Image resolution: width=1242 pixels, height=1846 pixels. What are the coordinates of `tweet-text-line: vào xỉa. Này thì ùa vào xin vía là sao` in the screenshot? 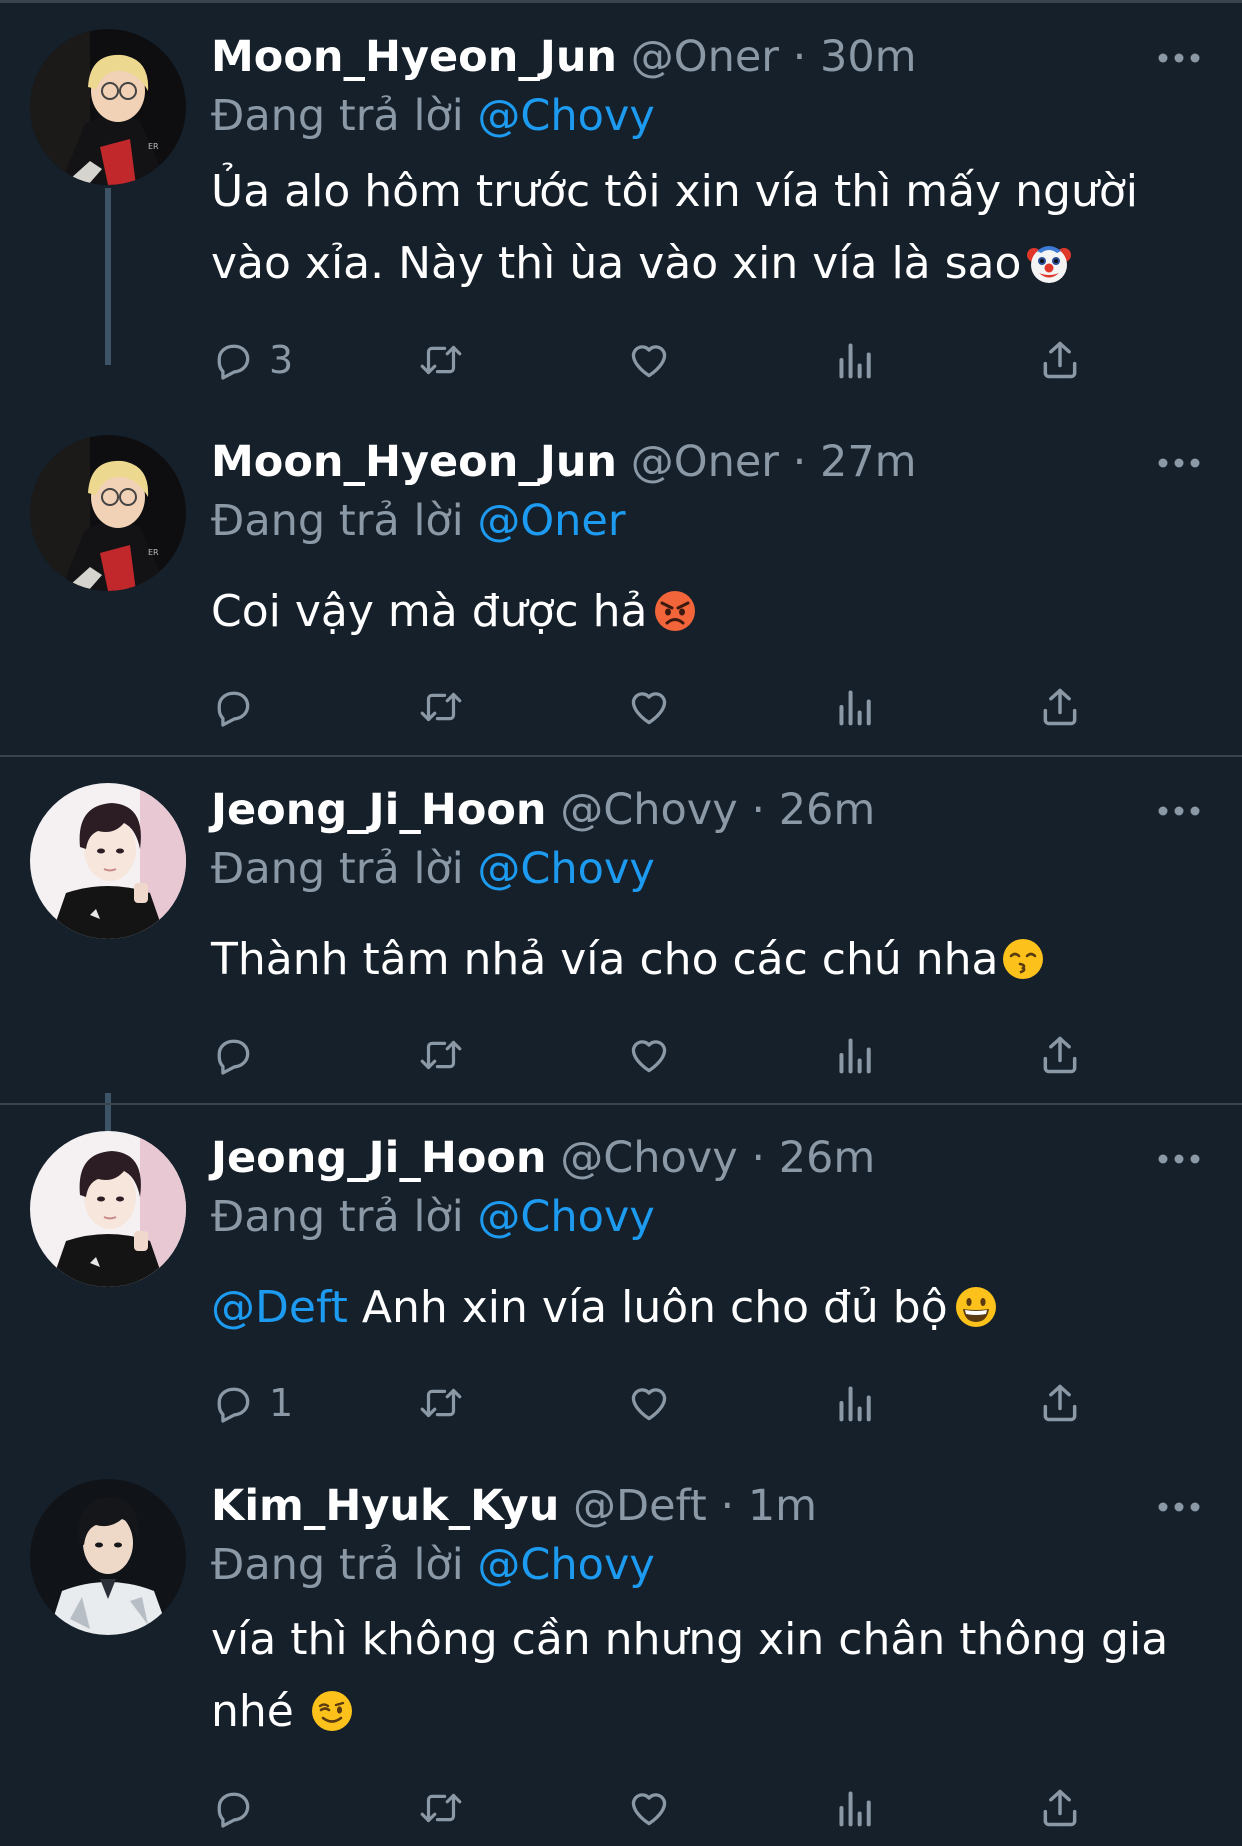 It's located at (674, 264).